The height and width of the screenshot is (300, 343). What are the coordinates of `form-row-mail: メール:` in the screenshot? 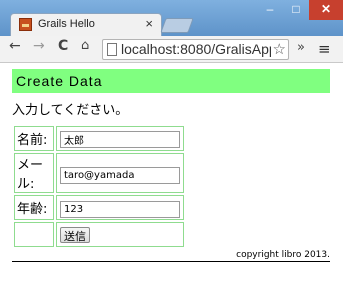 It's located at (99, 173).